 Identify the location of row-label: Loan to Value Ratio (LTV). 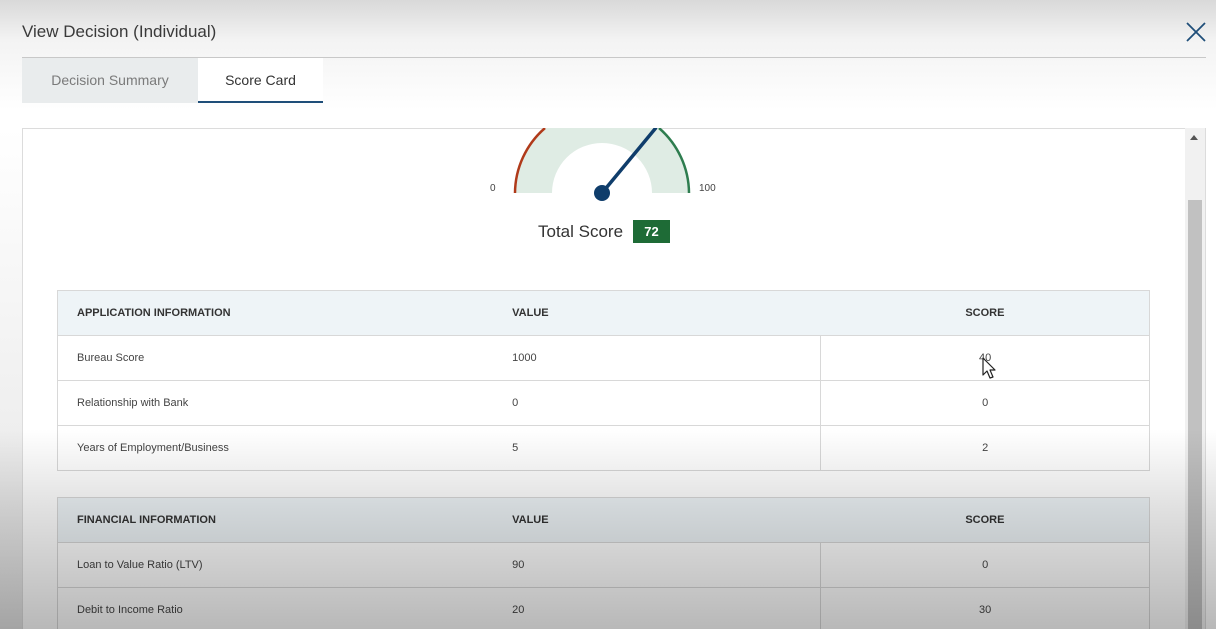
(275, 565).